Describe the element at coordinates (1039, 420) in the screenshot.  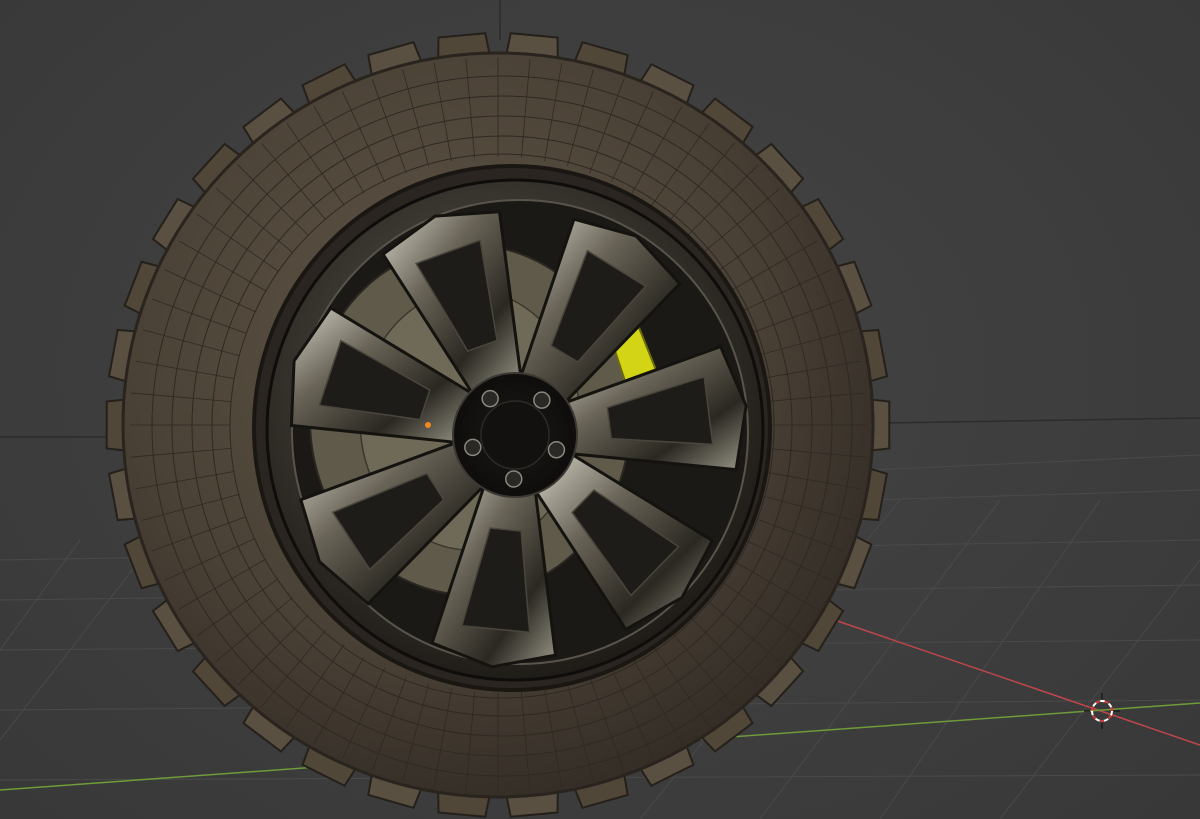
I see `world-horizon-line-right` at that location.